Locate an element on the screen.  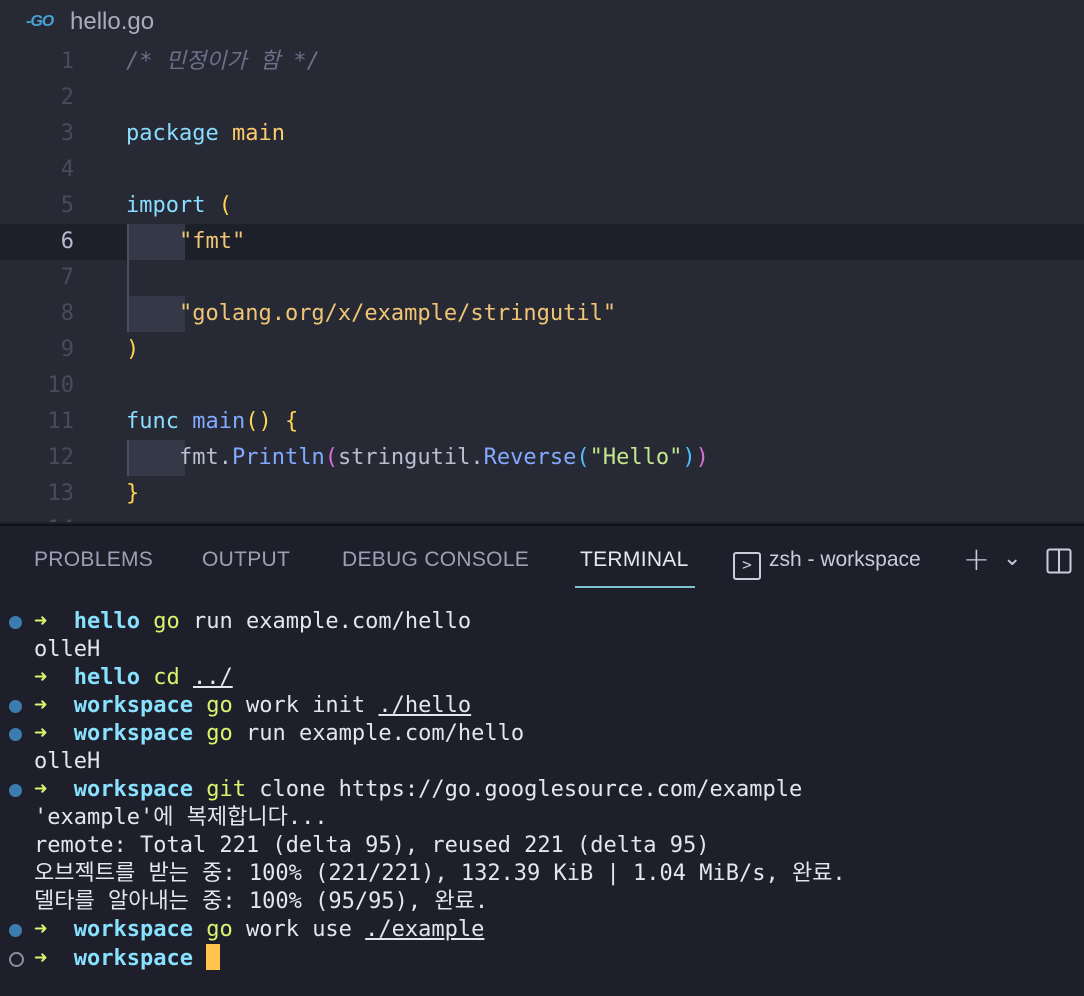
line-number: 12 is located at coordinates (61, 457).